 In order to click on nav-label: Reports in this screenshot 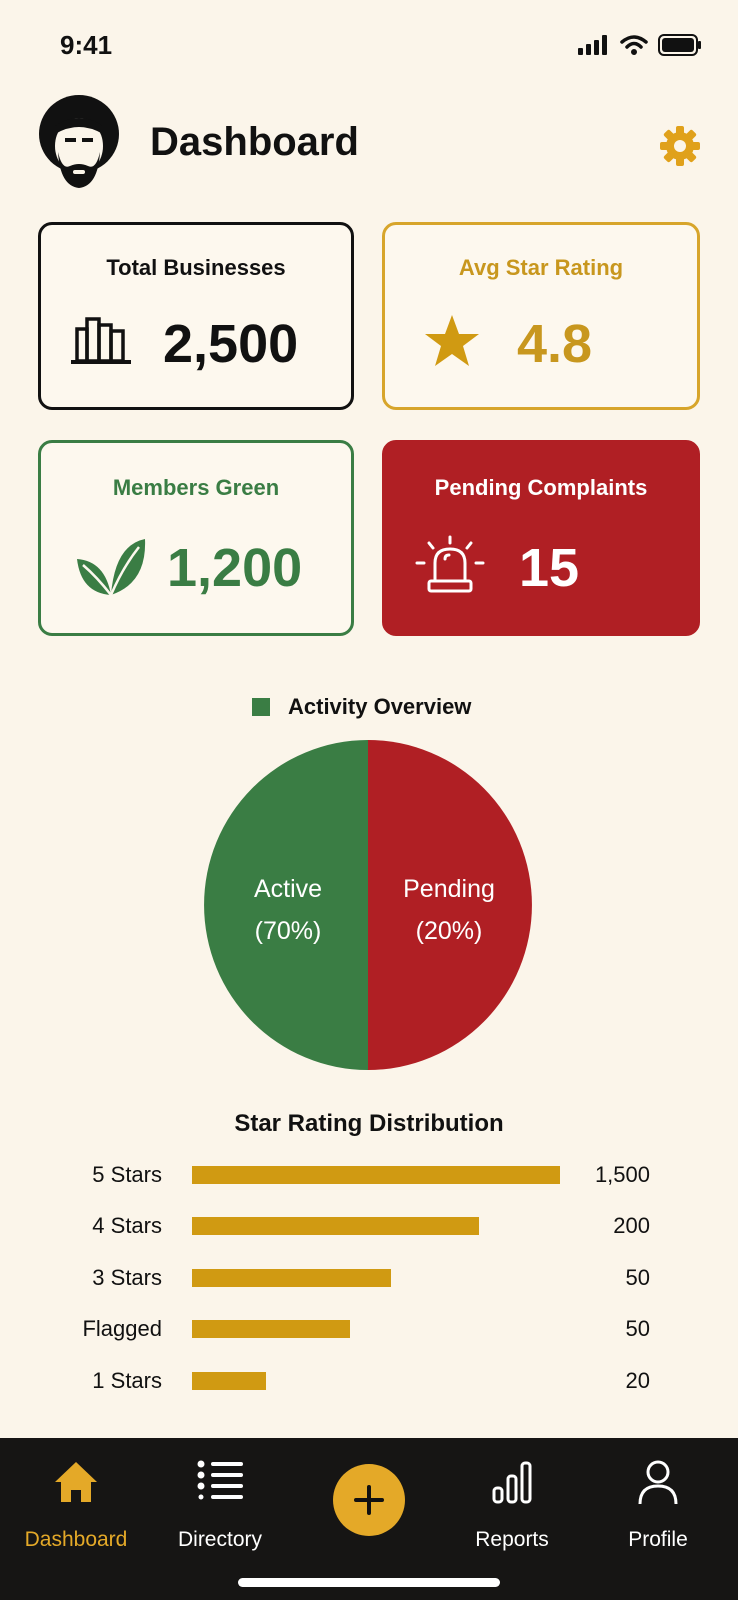, I will do `click(512, 1539)`.